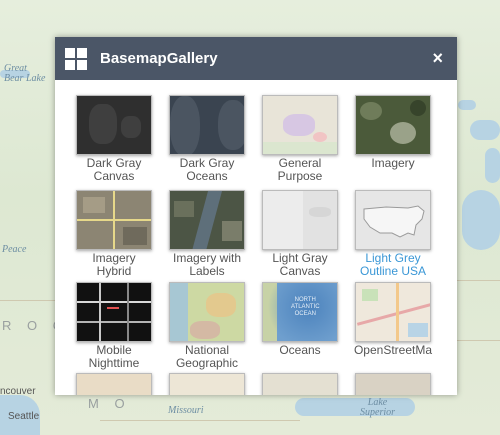  I want to click on basemap-label: Imagery Hybrid, so click(114, 264).